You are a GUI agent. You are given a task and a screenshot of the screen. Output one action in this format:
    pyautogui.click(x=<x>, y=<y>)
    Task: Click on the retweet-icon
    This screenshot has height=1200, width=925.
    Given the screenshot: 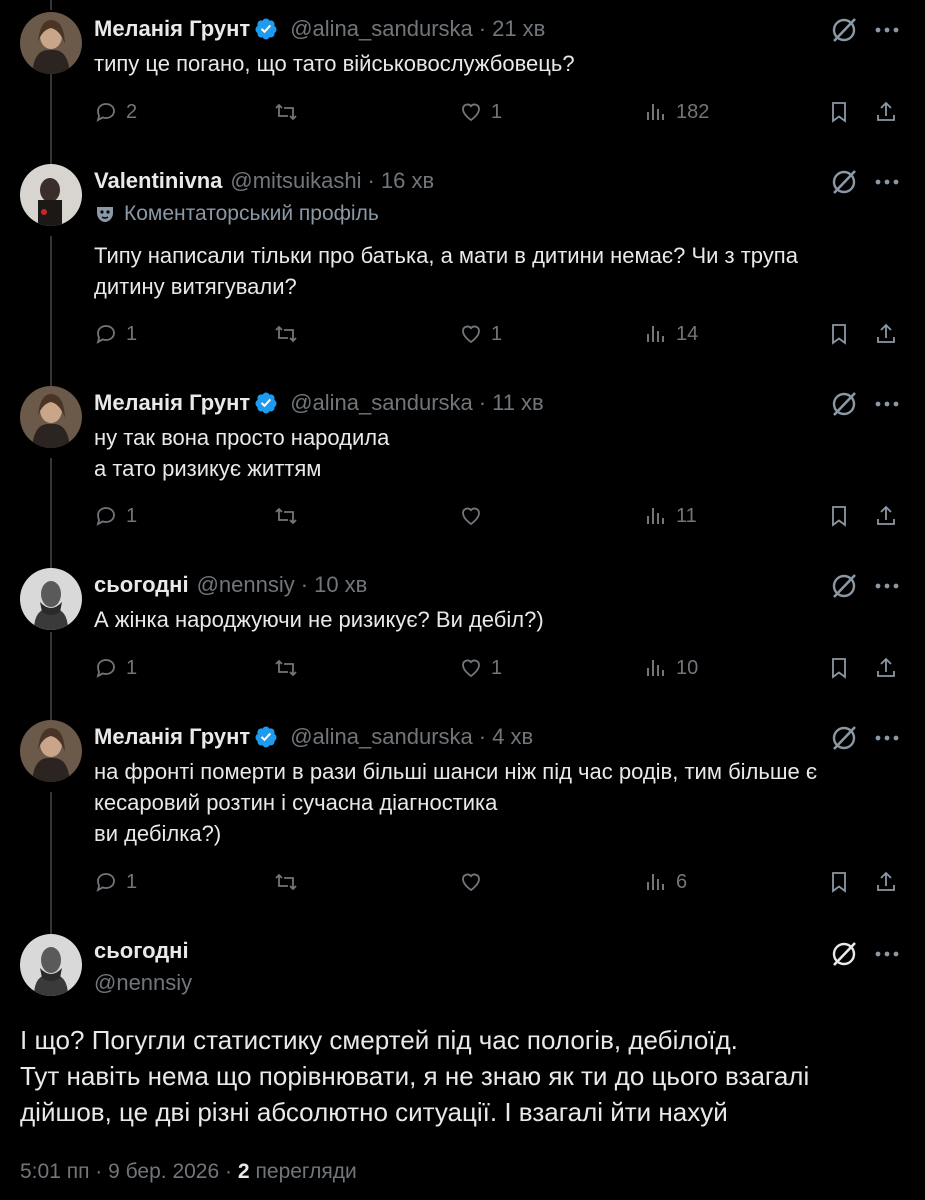 What is the action you would take?
    pyautogui.click(x=286, y=882)
    